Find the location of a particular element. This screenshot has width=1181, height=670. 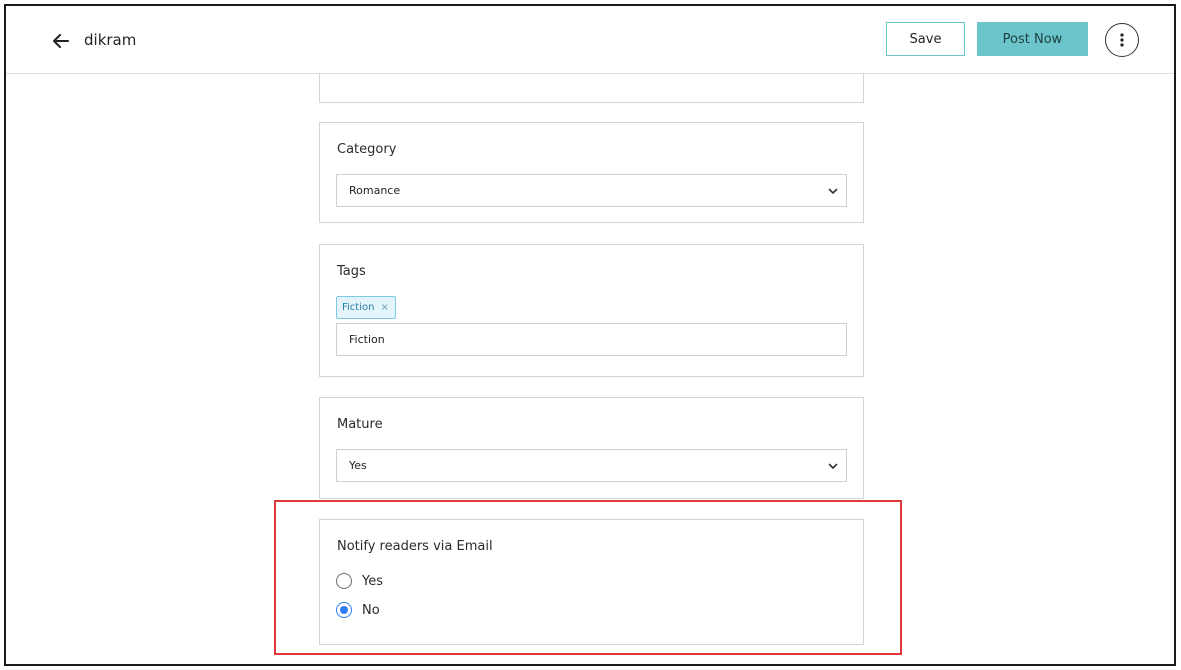

notify-option-yes: Yes is located at coordinates (359, 581).